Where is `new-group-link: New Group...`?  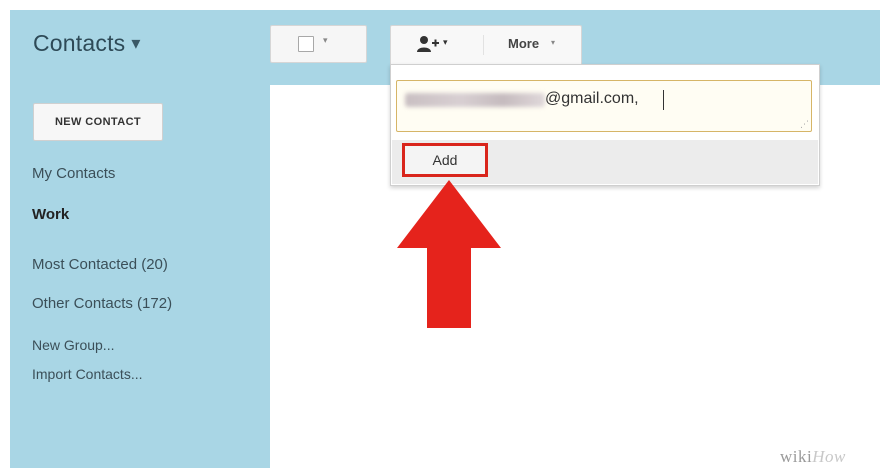
new-group-link: New Group... is located at coordinates (73, 345).